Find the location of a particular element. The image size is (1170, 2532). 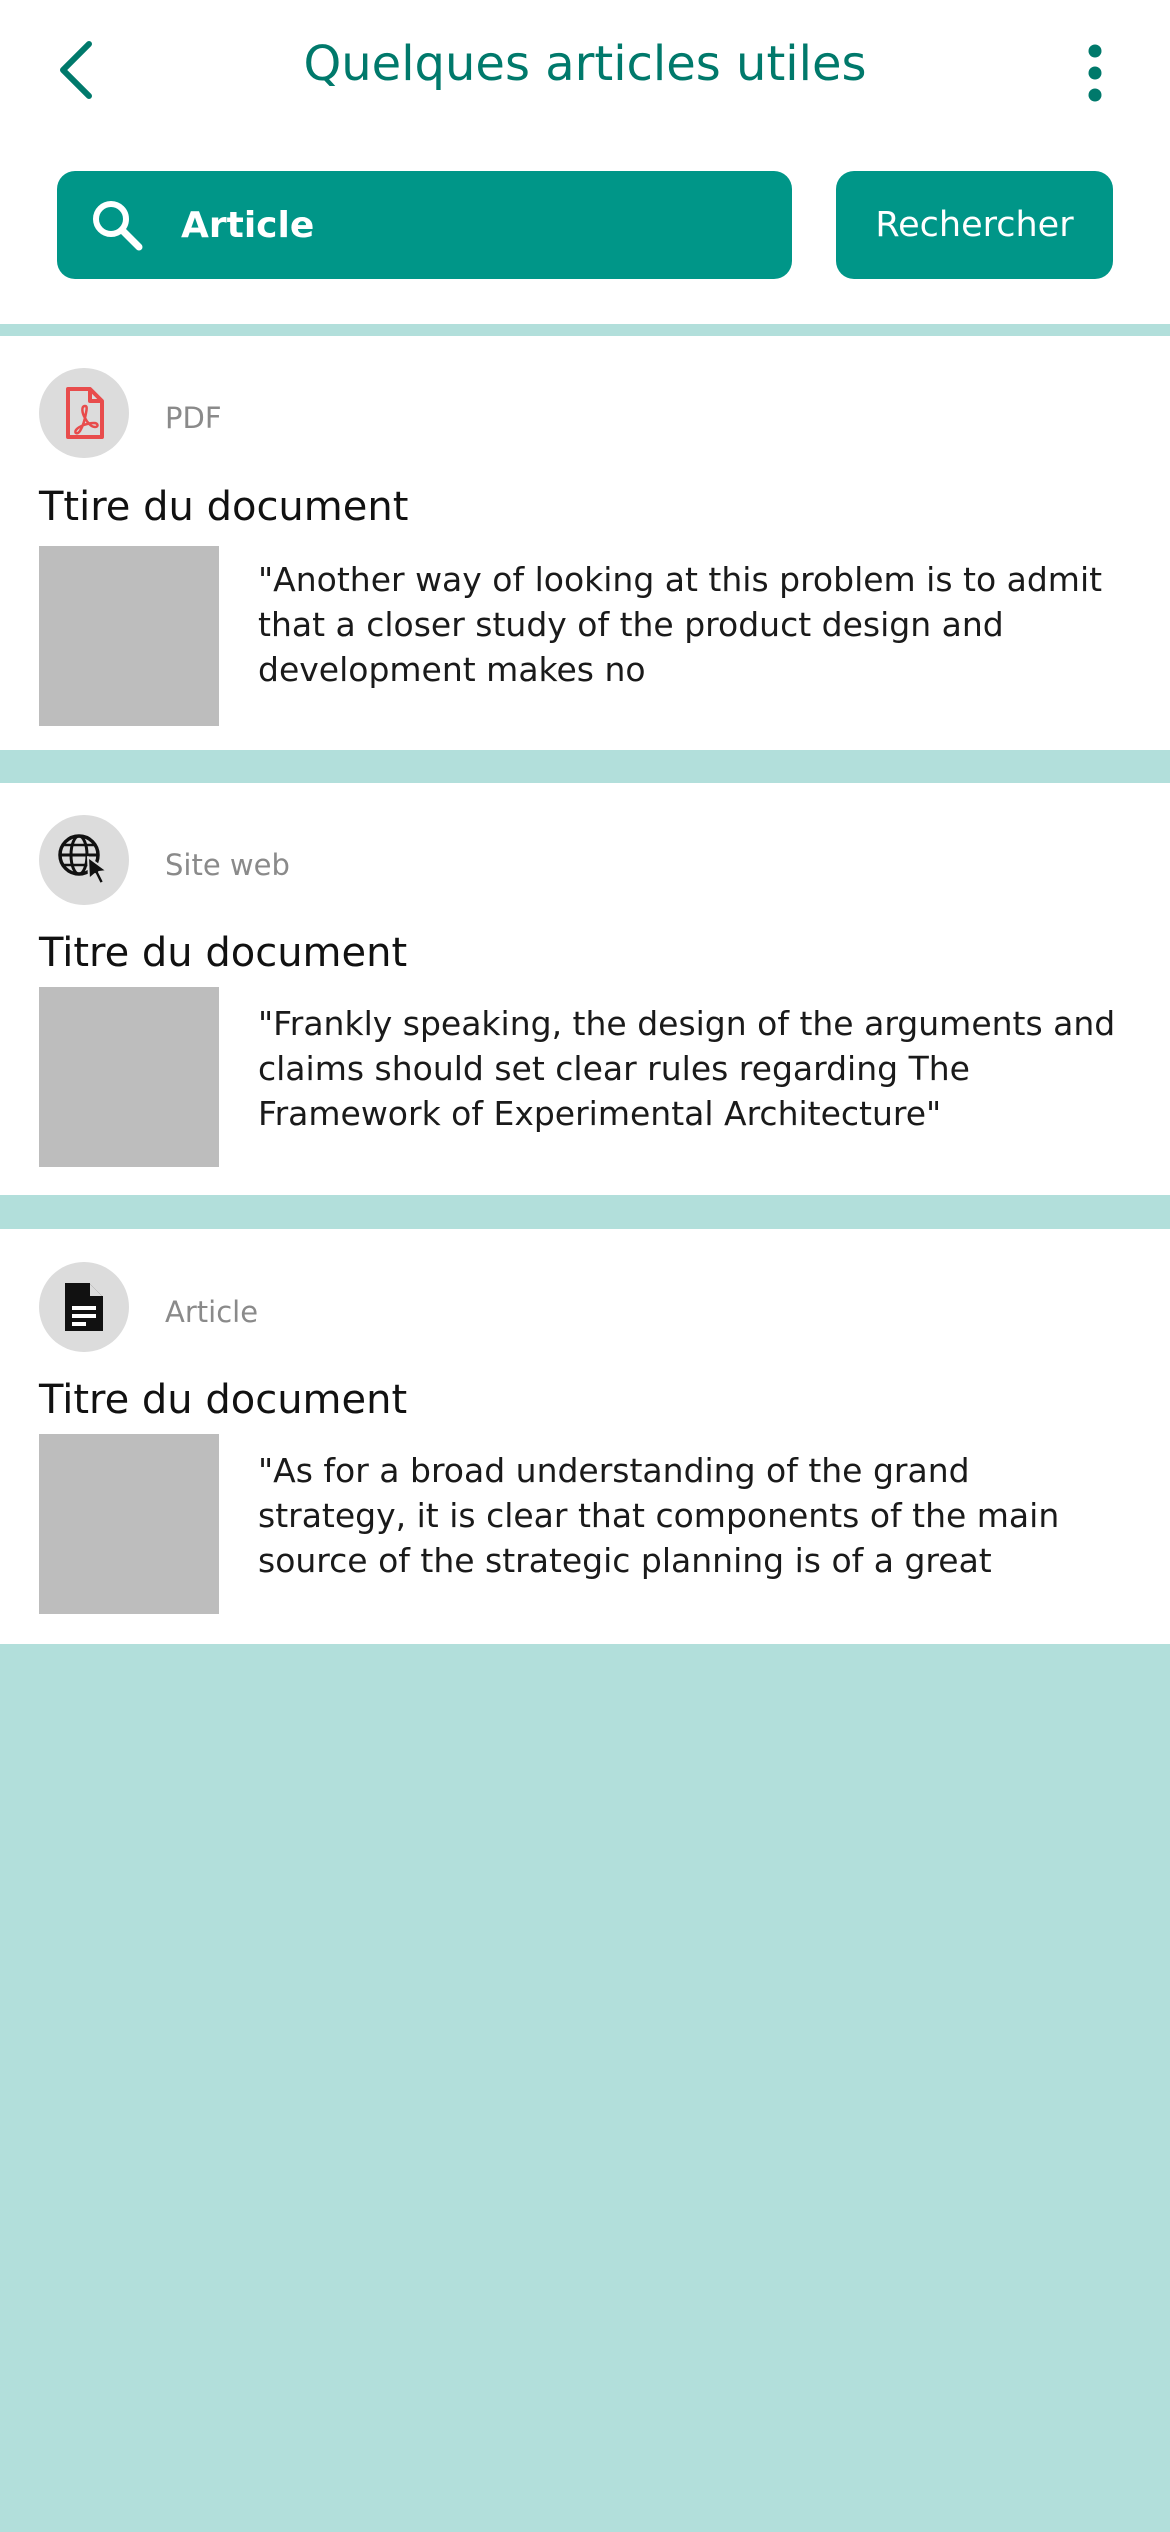

result-type-label: Site web is located at coordinates (227, 865).